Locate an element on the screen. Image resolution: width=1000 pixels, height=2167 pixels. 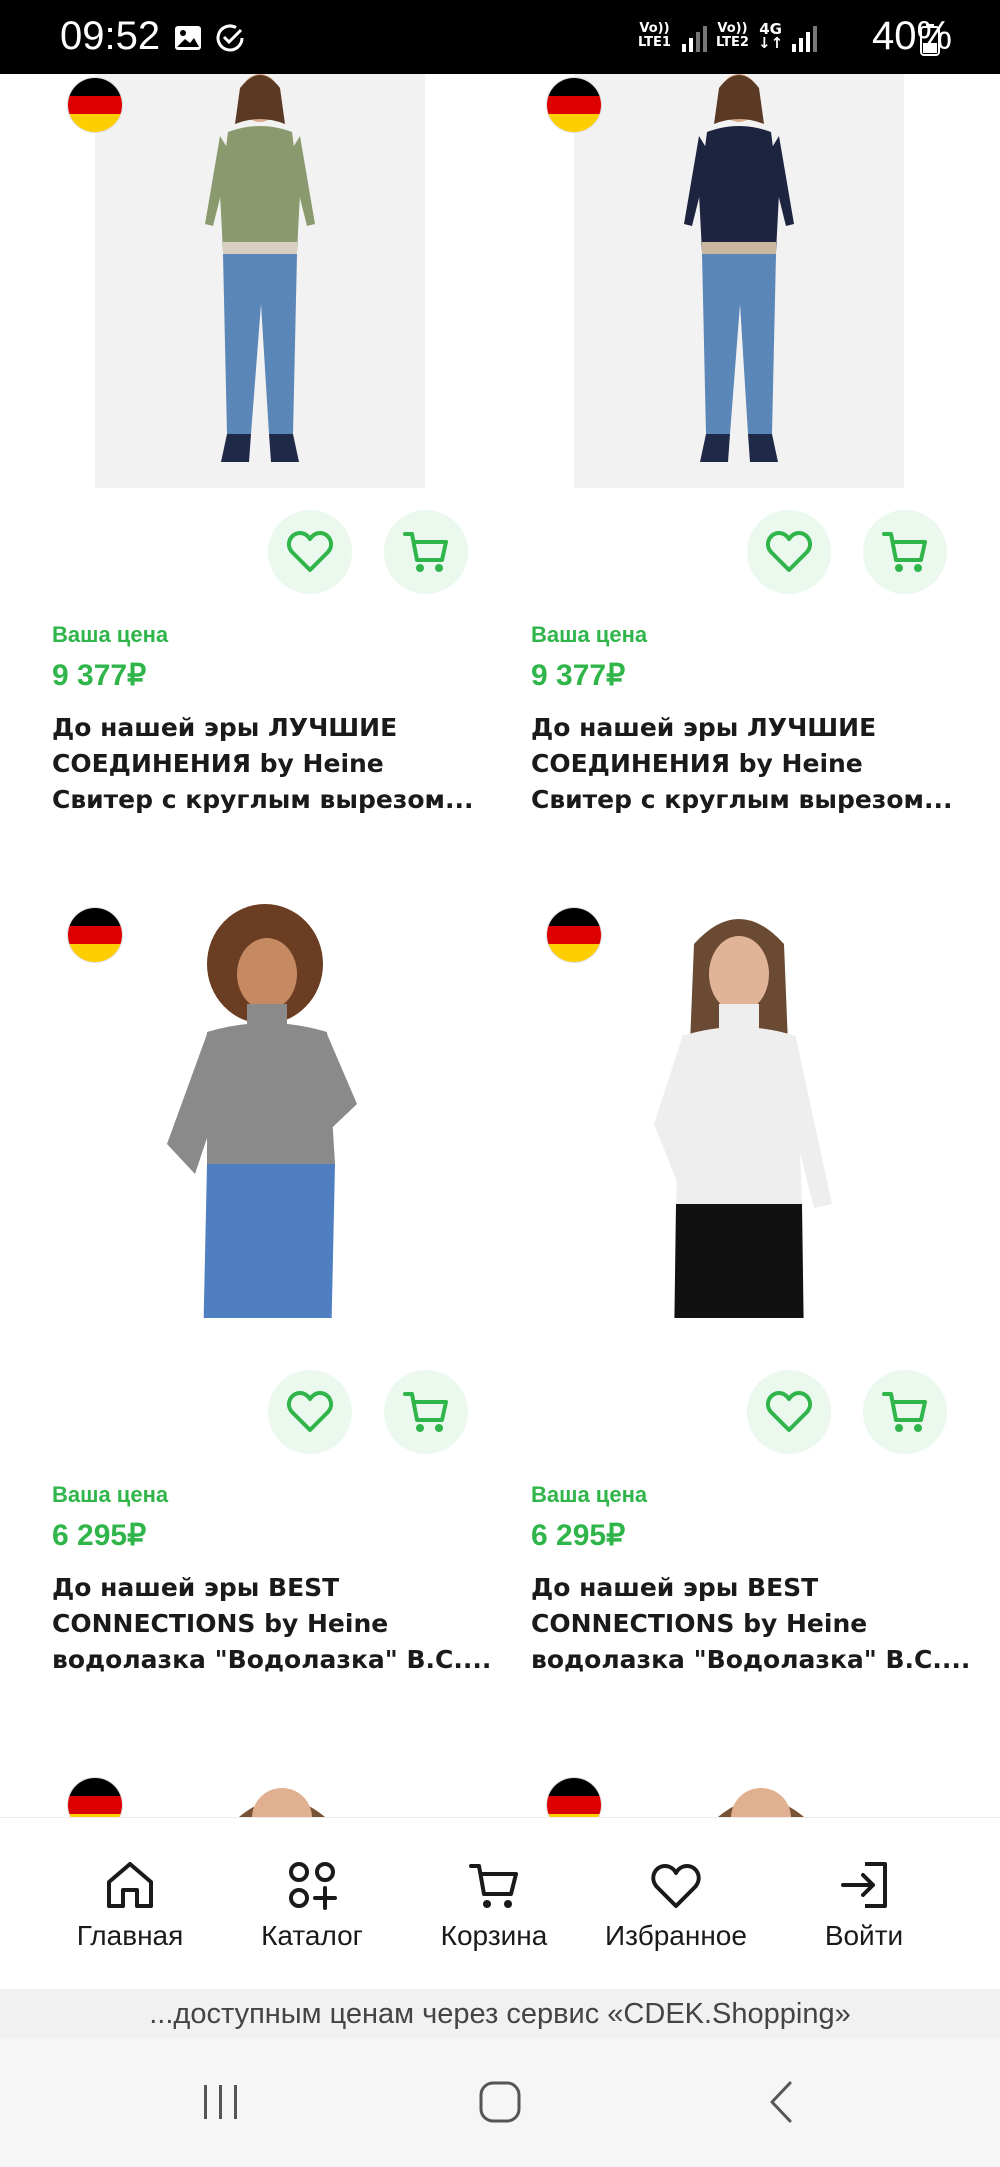
nav-login: Войти is located at coordinates (864, 1905).